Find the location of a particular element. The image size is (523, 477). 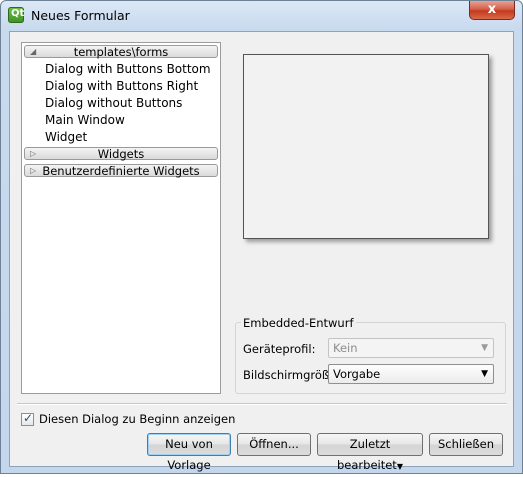

screen-size-select: Vorgabe ▼ is located at coordinates (411, 374).